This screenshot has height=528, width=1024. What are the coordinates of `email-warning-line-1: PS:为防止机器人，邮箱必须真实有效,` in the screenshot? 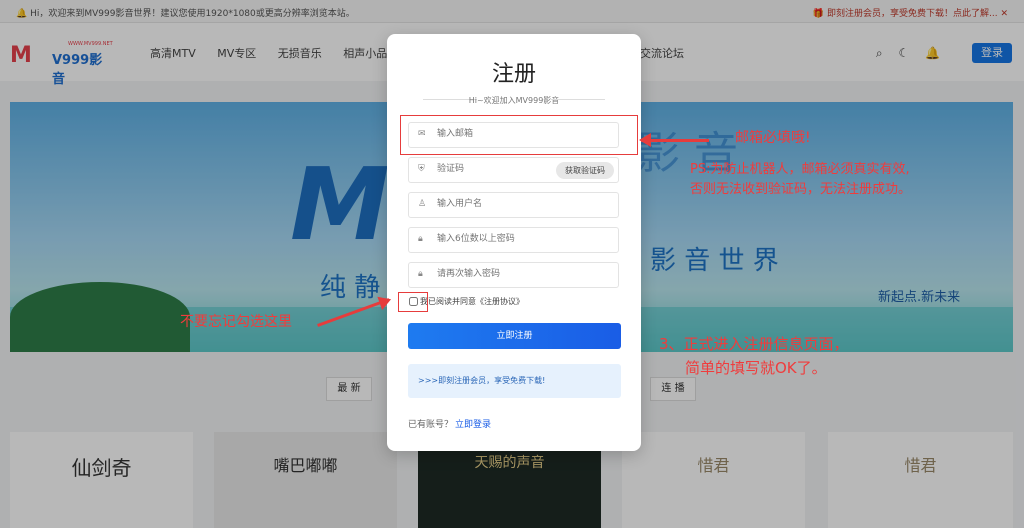 It's located at (800, 169).